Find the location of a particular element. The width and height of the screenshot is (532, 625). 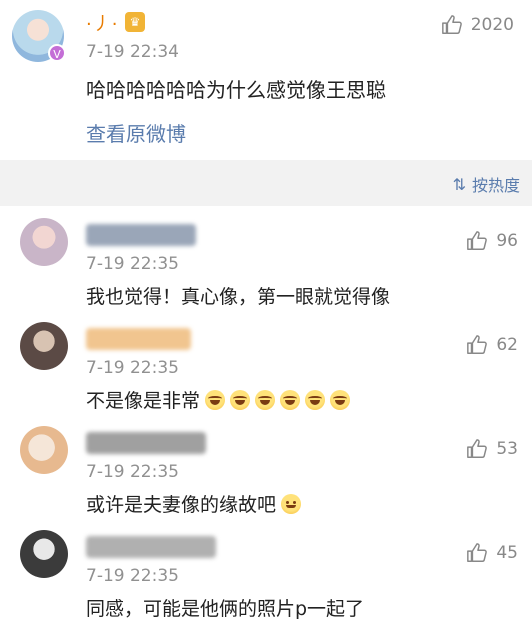

comment-text: 同感，可能是他俩的照片p一起了 is located at coordinates (225, 609).